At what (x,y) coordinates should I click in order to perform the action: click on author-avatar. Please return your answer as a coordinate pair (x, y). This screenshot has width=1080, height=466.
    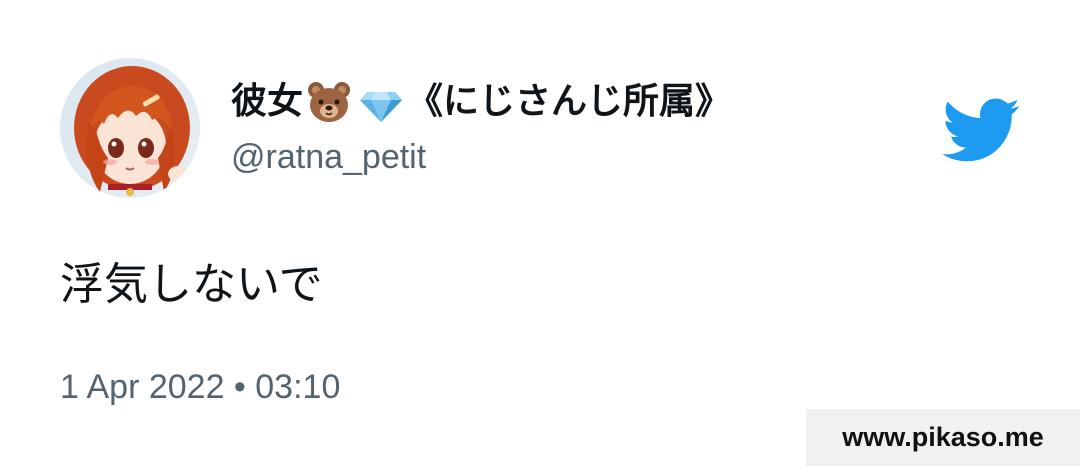
    Looking at the image, I should click on (130, 128).